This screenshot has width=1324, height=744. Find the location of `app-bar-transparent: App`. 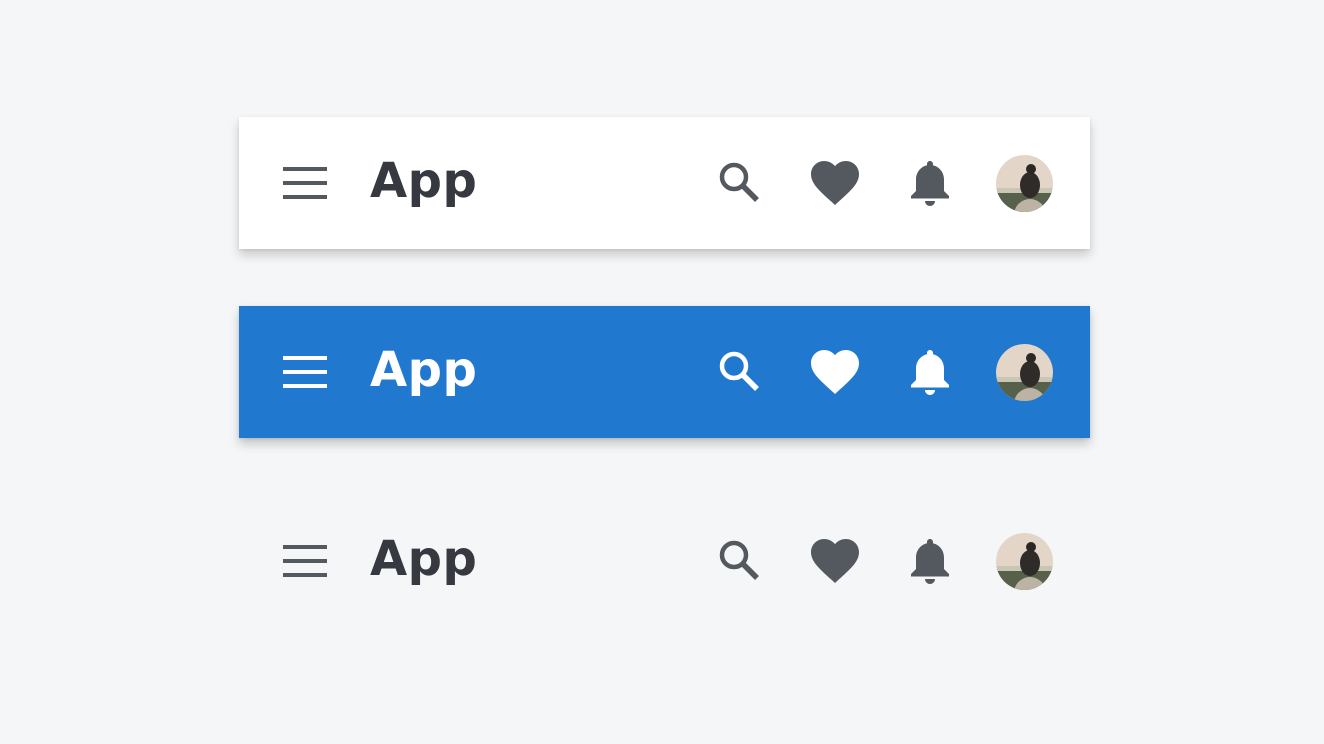

app-bar-transparent: App is located at coordinates (664, 561).